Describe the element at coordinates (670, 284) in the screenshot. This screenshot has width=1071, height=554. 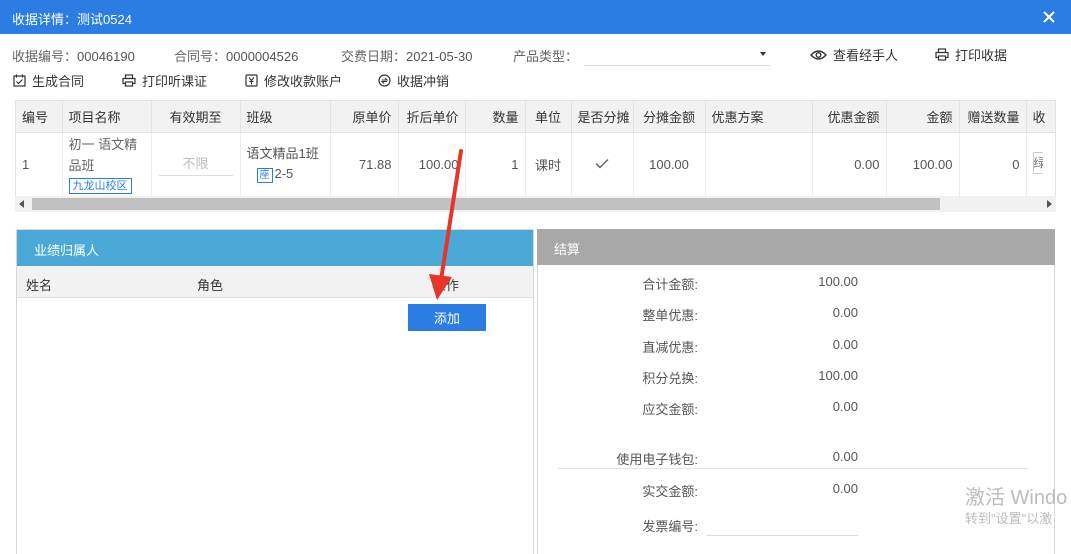
I see `summary-label: 合计金额:` at that location.